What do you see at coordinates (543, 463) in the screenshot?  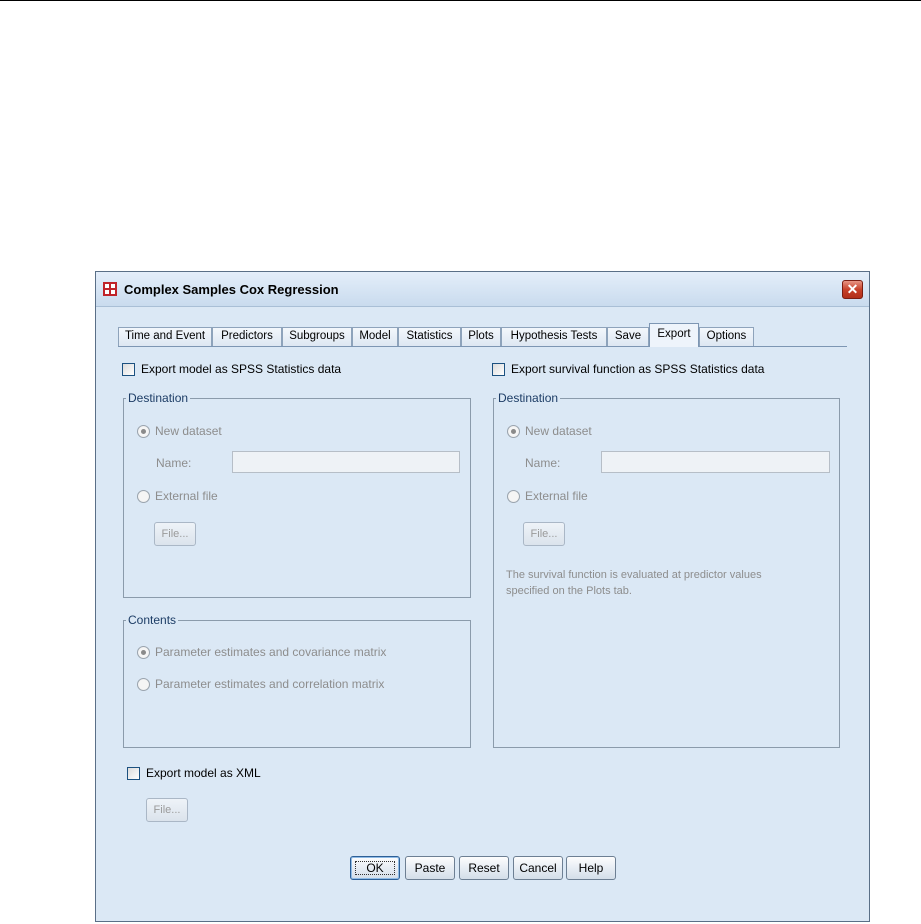 I see `right-name-label: Name:` at bounding box center [543, 463].